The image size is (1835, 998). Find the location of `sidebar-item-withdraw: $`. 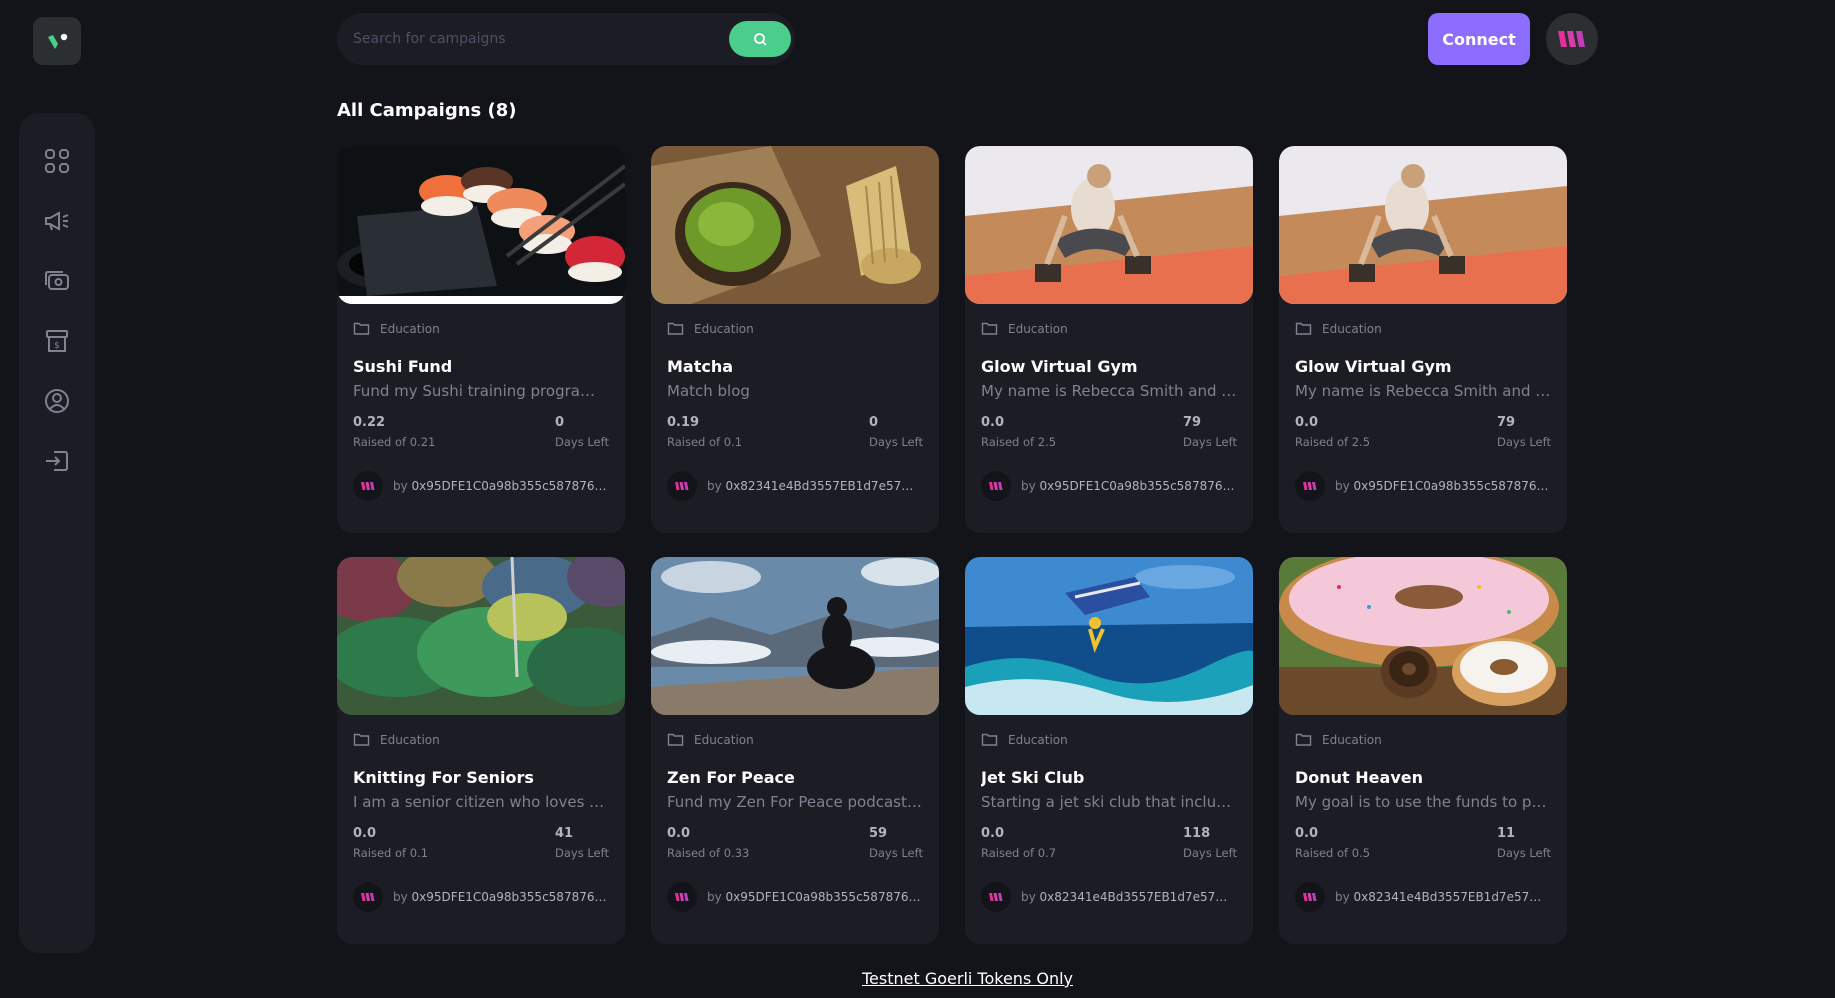

sidebar-item-withdraw: $ is located at coordinates (57, 341).